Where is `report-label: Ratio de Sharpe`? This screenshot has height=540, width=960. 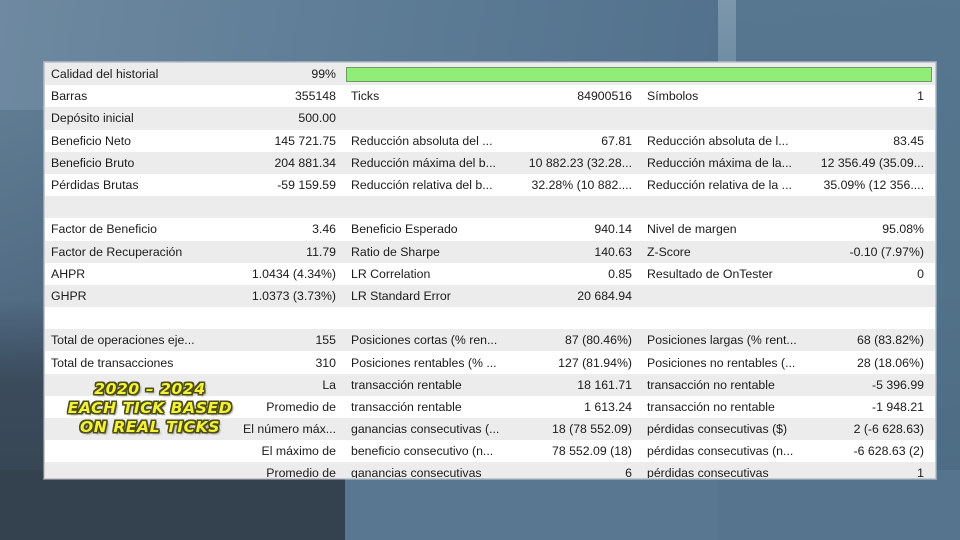
report-label: Ratio de Sharpe is located at coordinates (395, 251).